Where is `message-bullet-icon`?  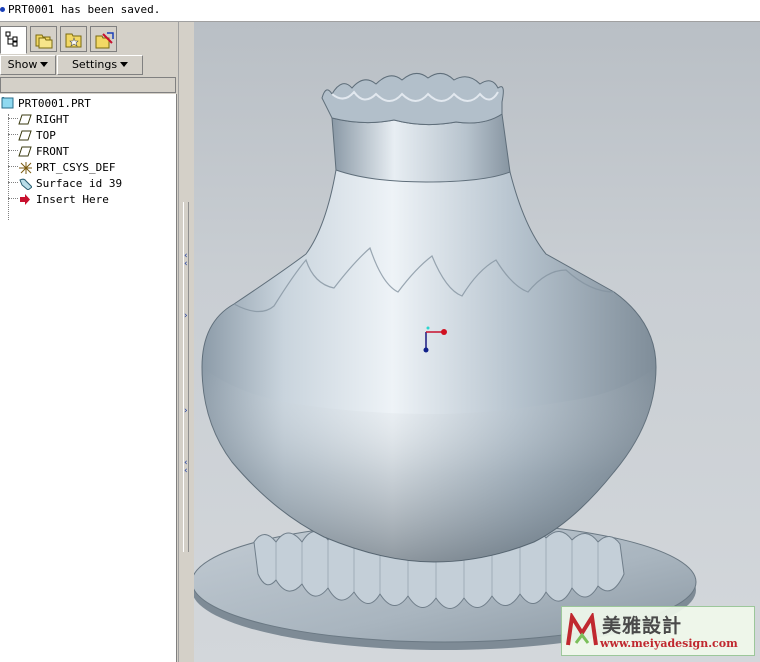
message-bullet-icon is located at coordinates (2, 9).